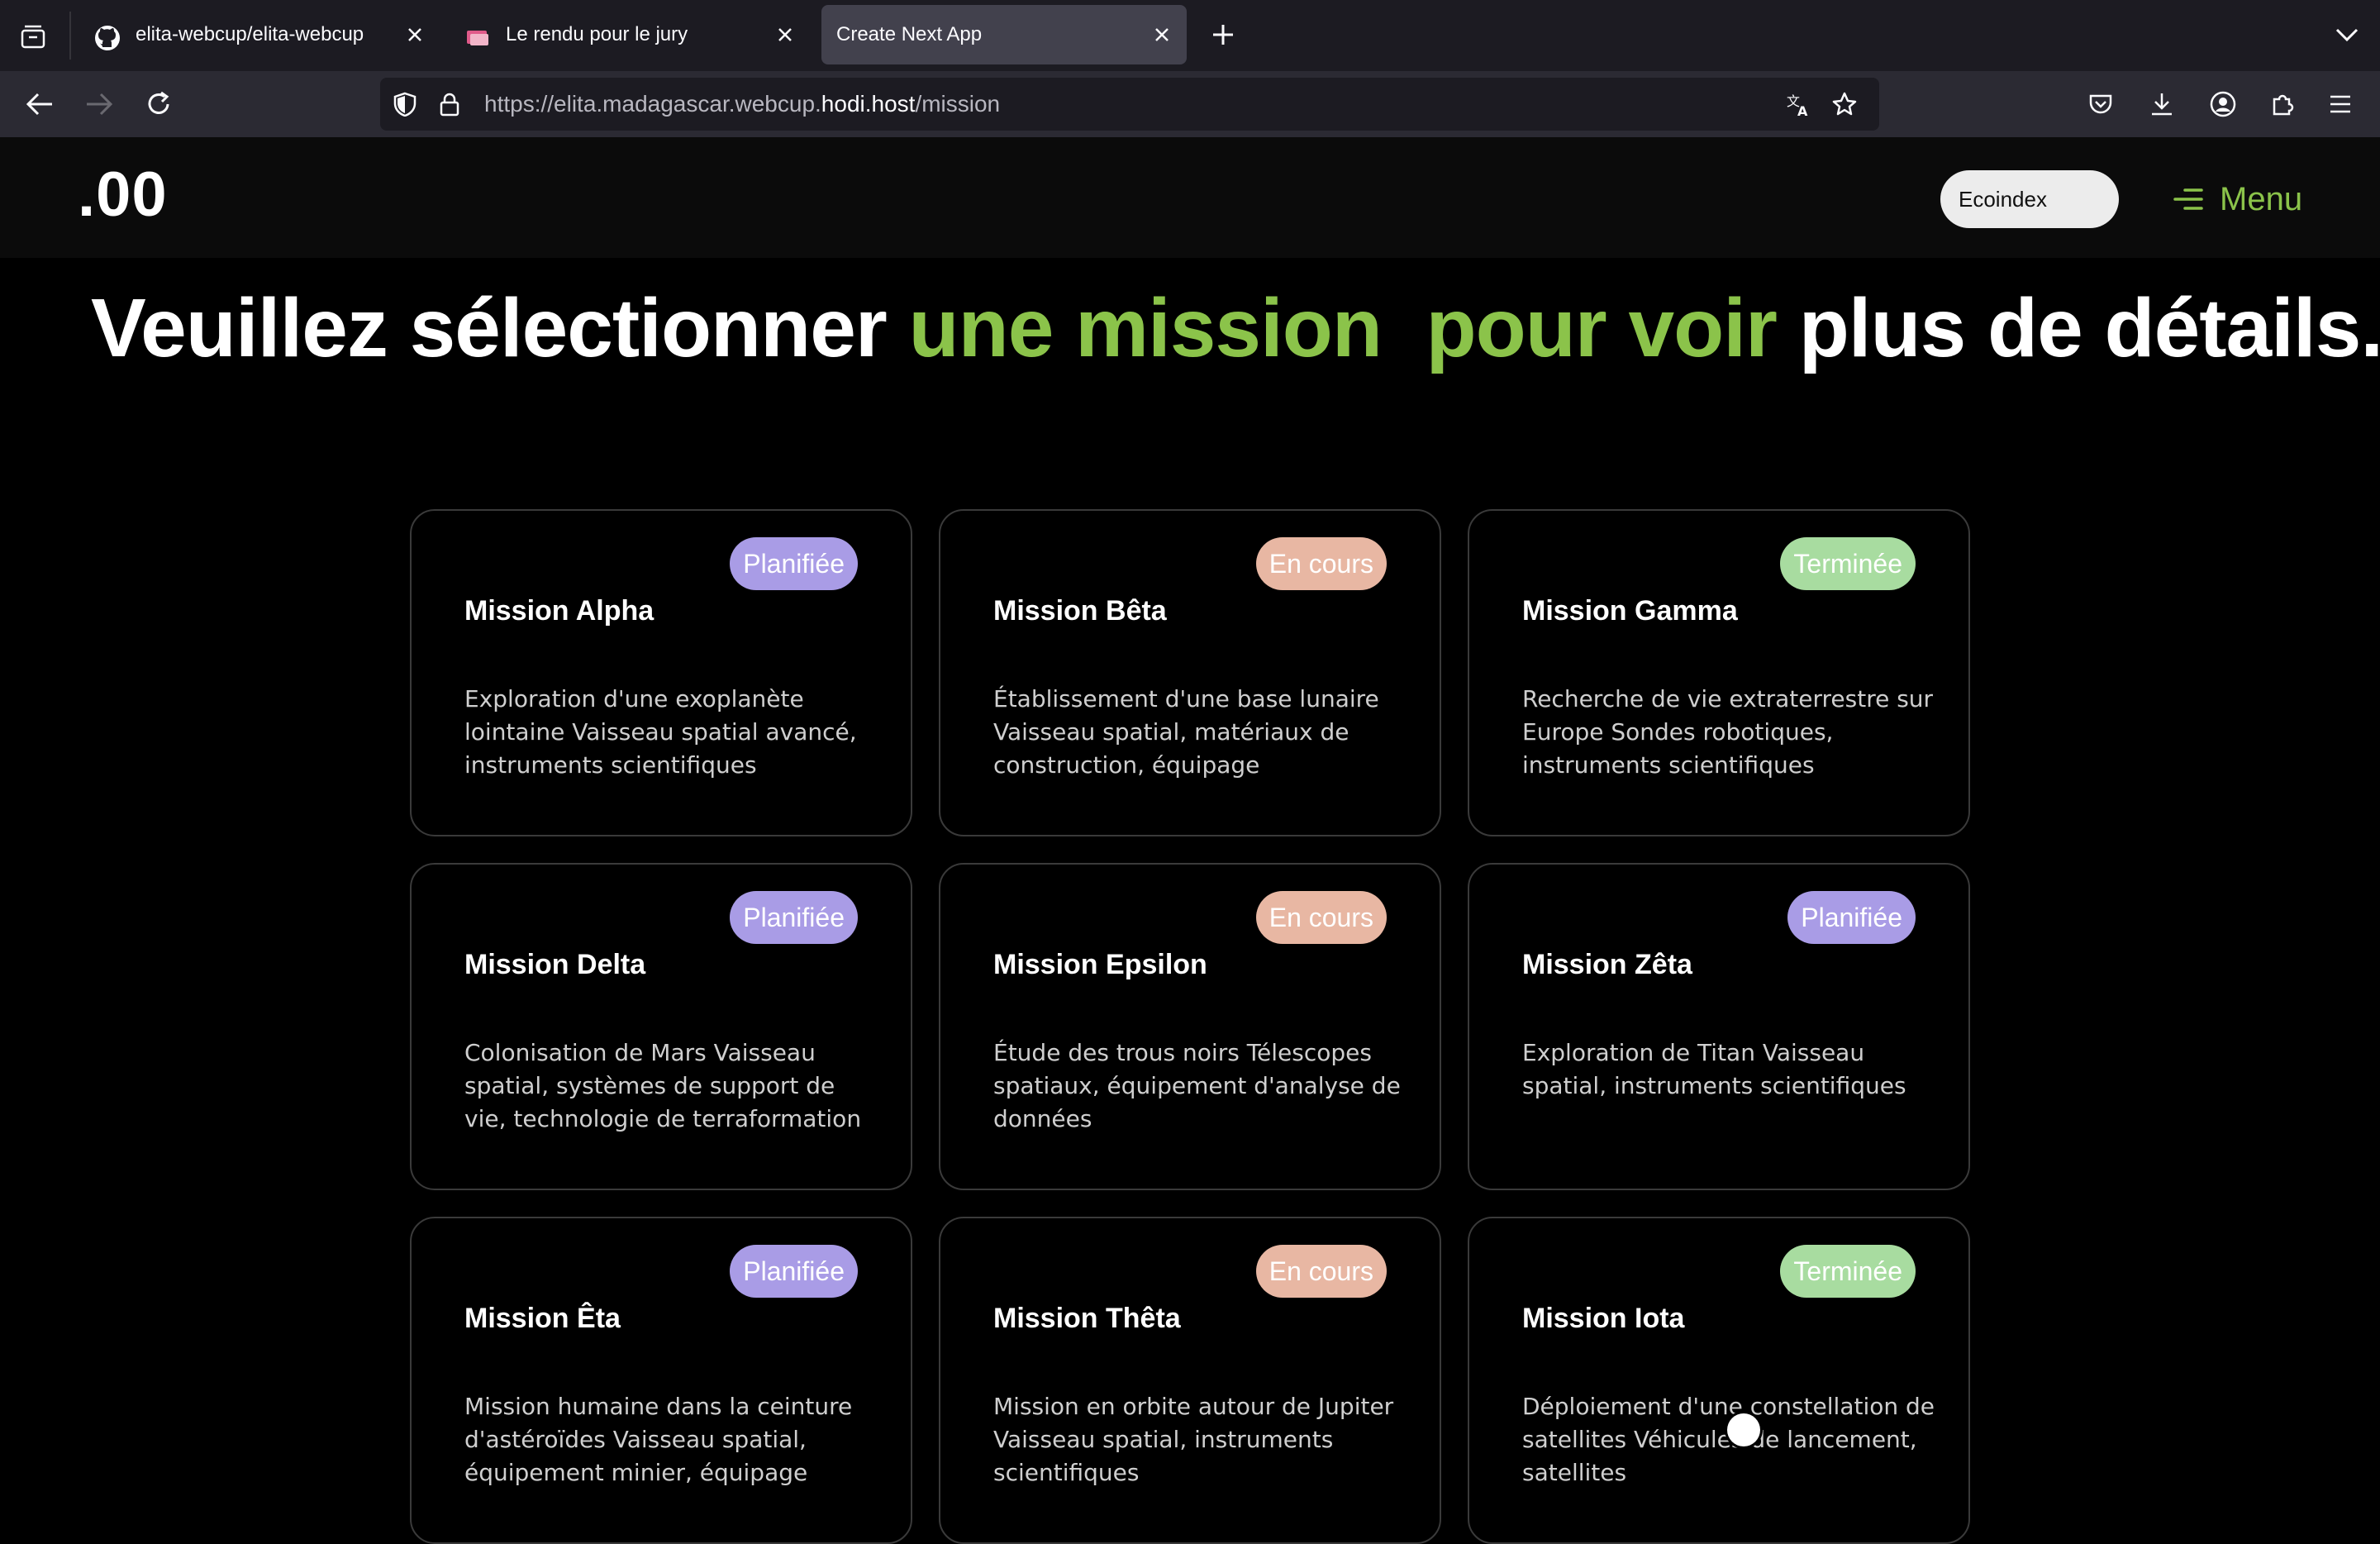  Describe the element at coordinates (2162, 104) in the screenshot. I see `download-icon` at that location.